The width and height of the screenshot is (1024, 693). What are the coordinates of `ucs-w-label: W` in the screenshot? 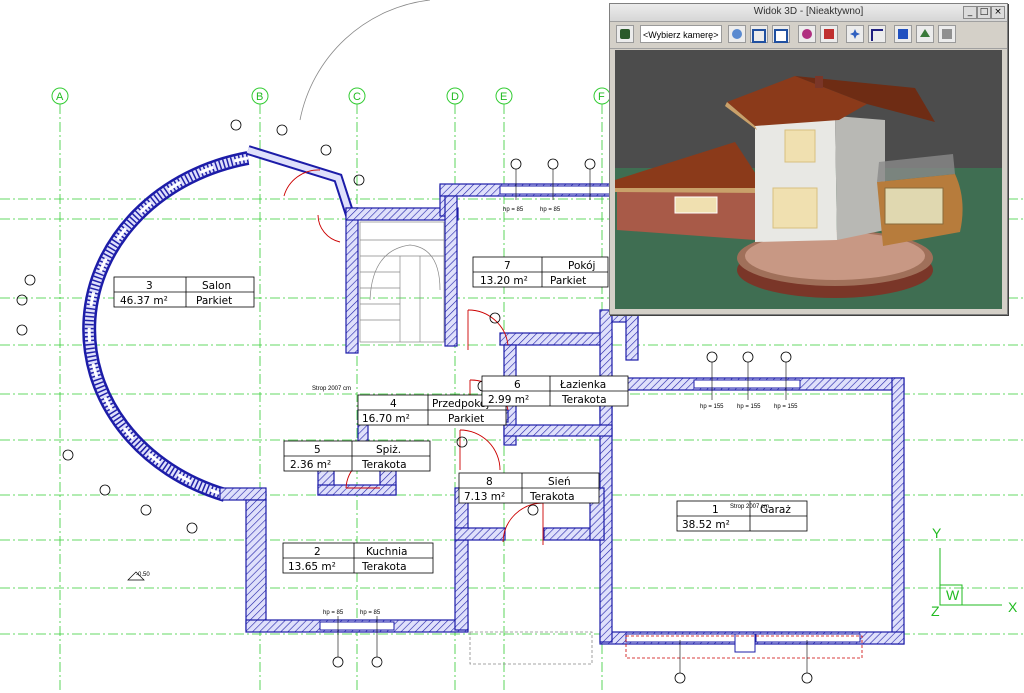 It's located at (953, 595).